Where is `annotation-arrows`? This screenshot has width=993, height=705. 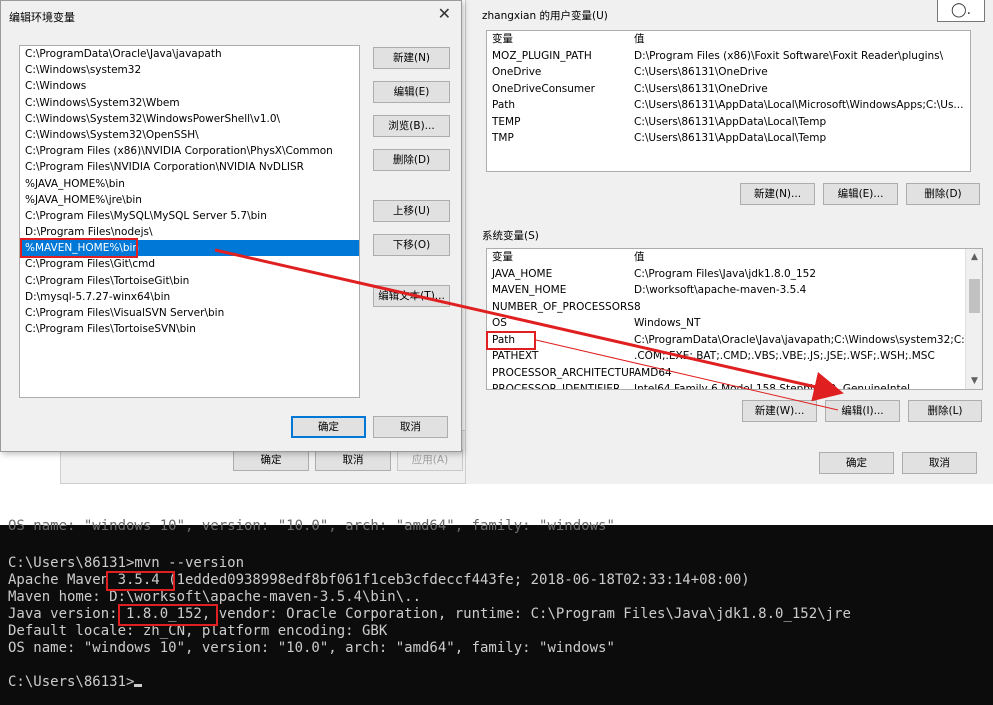
annotation-arrows is located at coordinates (529, 329).